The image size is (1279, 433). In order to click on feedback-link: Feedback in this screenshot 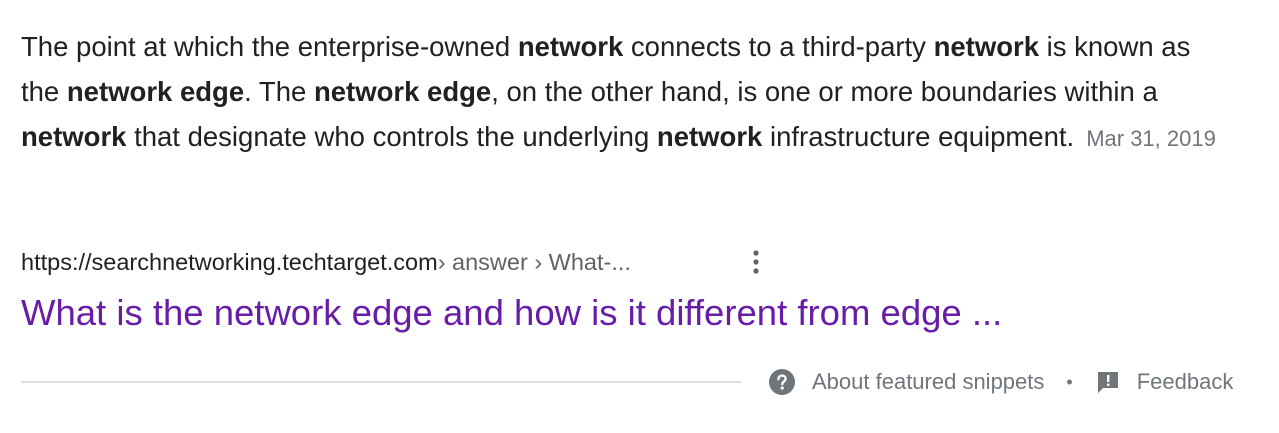, I will do `click(1185, 382)`.